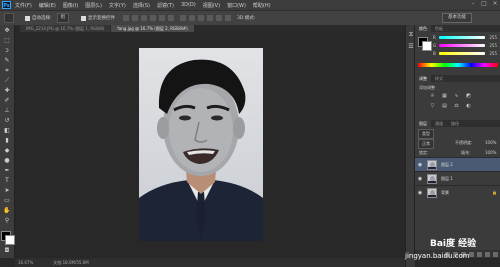 Image resolution: width=500 pixels, height=267 pixels. I want to click on lasso-tool-icon: ↄ, so click(7, 50).